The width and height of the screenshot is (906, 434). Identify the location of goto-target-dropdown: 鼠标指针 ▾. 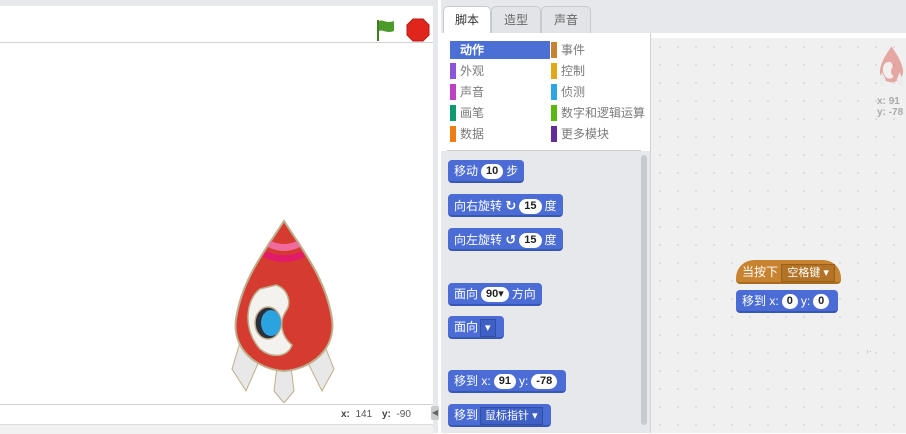
(511, 415).